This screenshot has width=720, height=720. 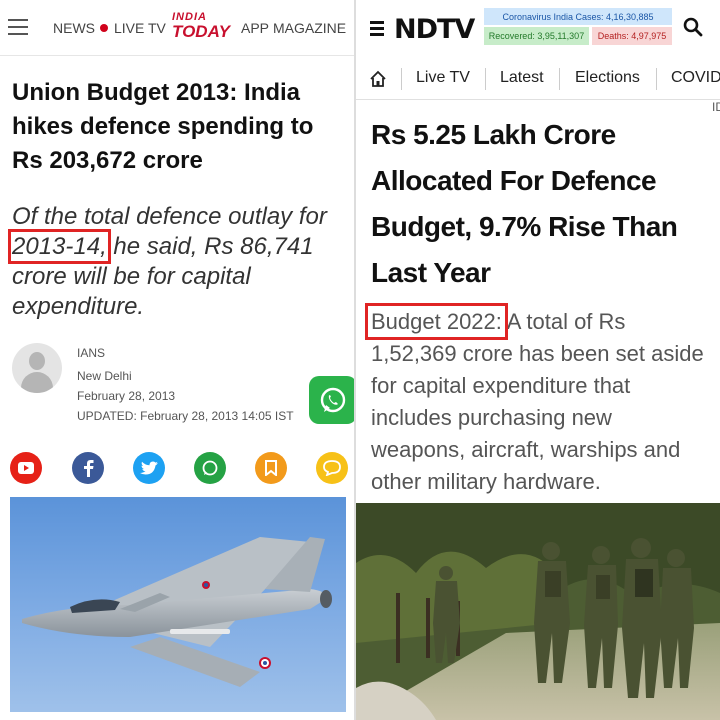 What do you see at coordinates (126, 396) in the screenshot?
I see `article-date: February 28, 2013` at bounding box center [126, 396].